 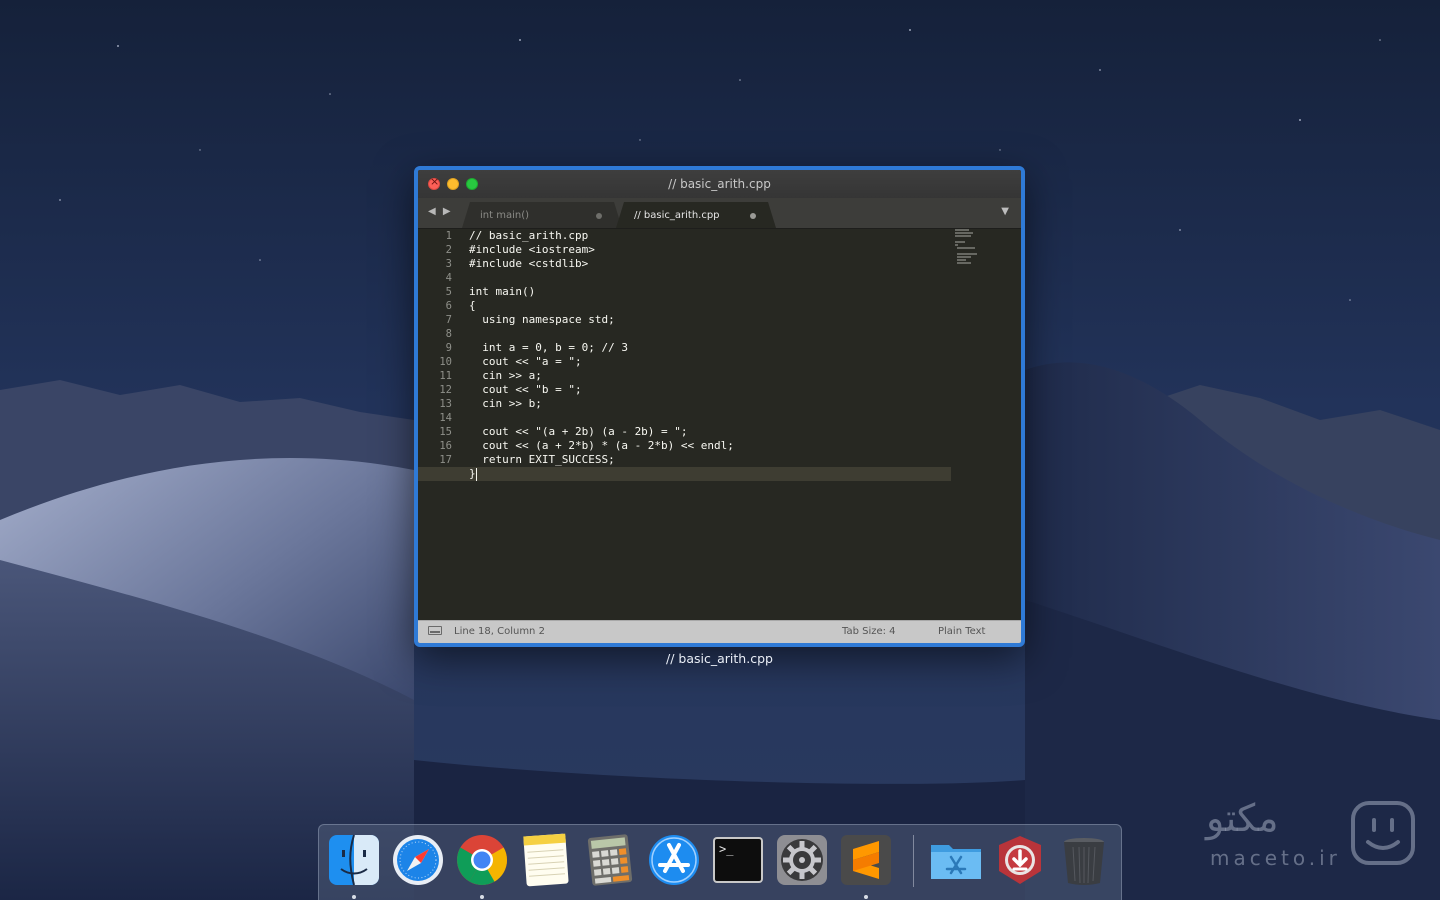 What do you see at coordinates (532, 249) in the screenshot?
I see `code-text: #include <iostream>` at bounding box center [532, 249].